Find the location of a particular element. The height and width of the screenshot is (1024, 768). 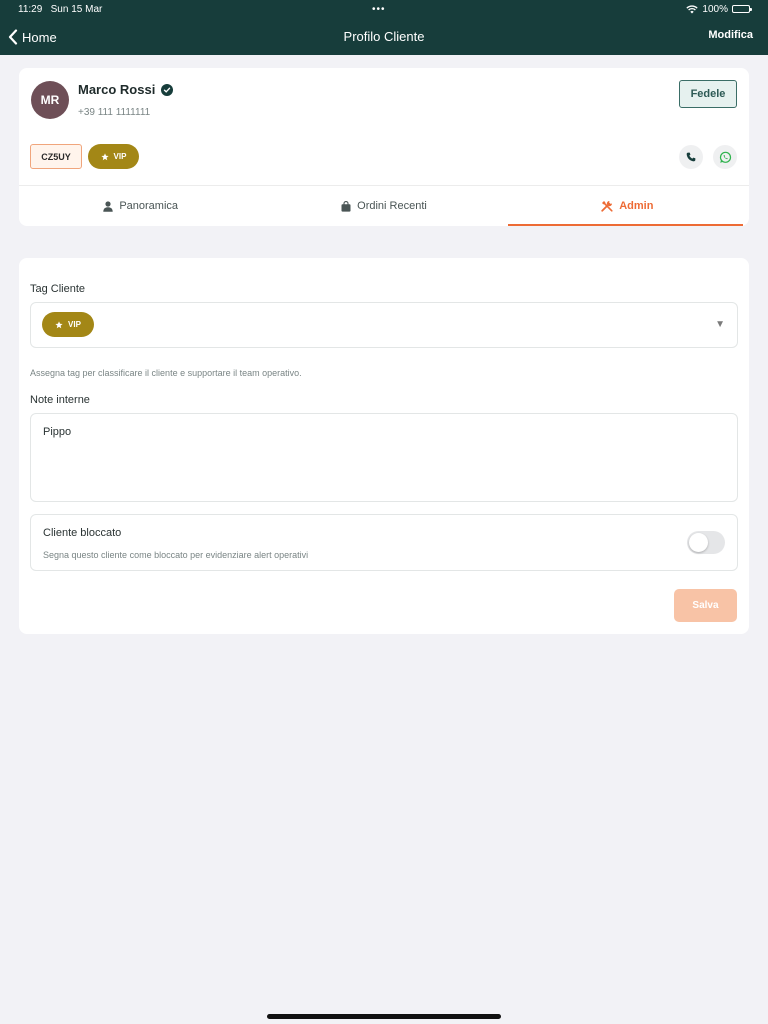

tag-select: VIP ▼ is located at coordinates (384, 325).